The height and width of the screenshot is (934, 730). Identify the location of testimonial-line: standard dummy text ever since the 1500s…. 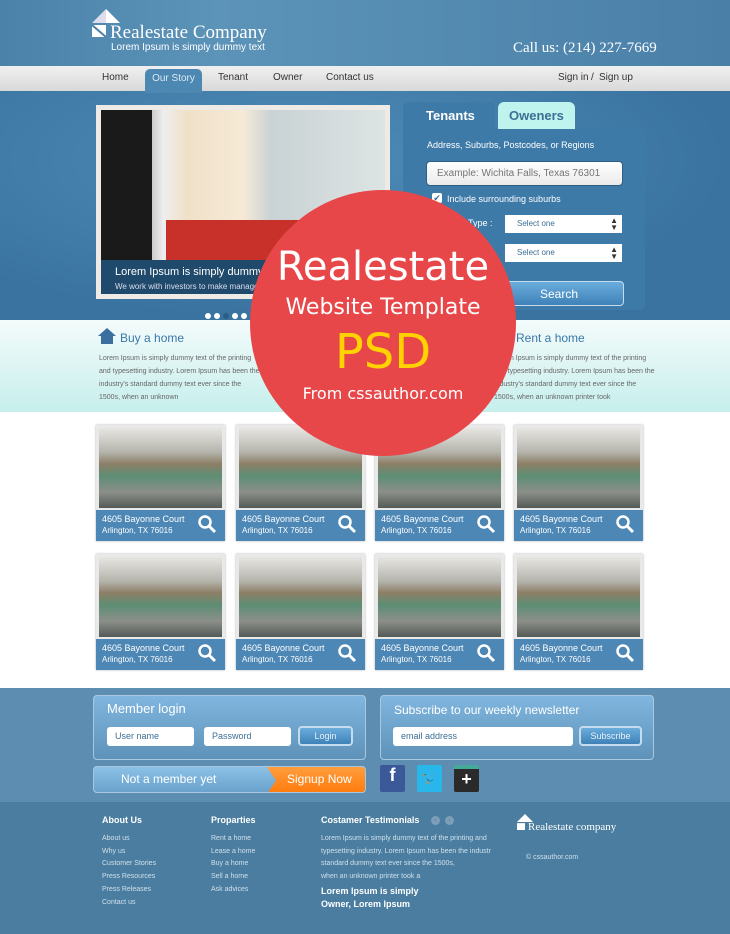
(388, 864).